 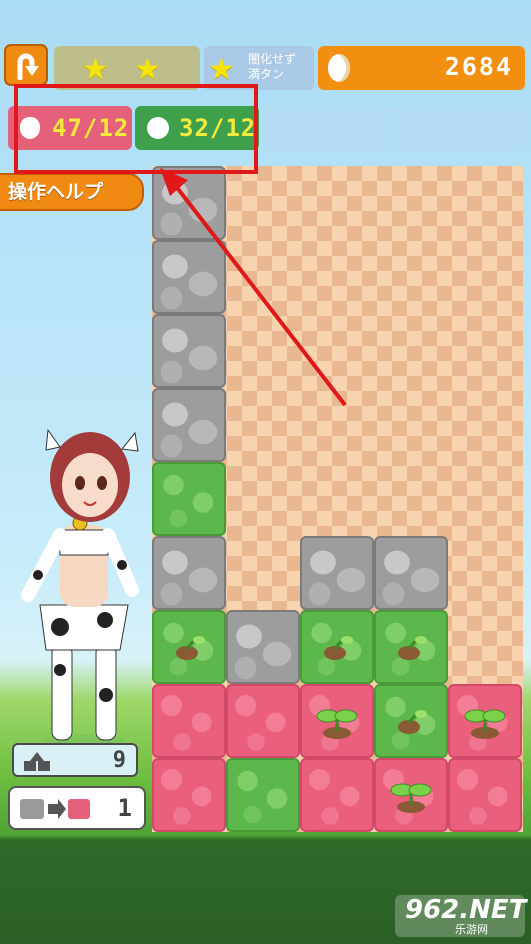 I want to click on coin-count: 2684, so click(x=478, y=66).